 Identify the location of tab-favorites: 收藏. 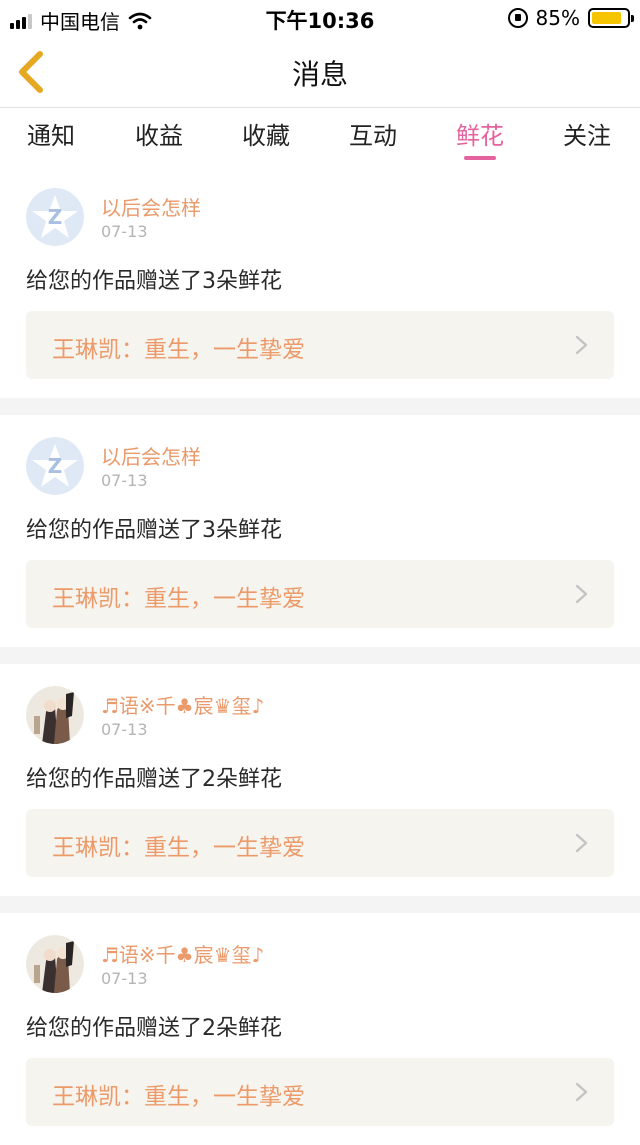
(266, 133).